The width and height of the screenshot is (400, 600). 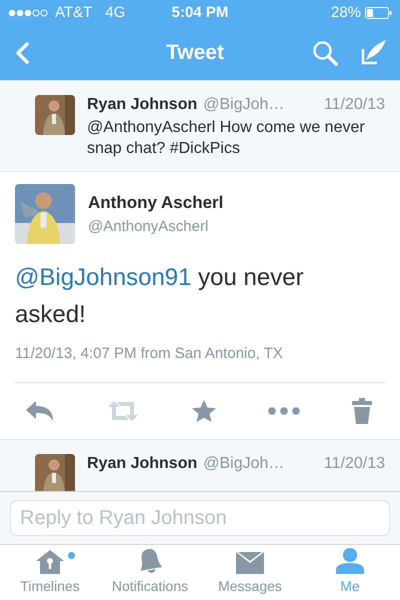 I want to click on reply-field: Reply to Ryan Johnson, so click(x=200, y=518).